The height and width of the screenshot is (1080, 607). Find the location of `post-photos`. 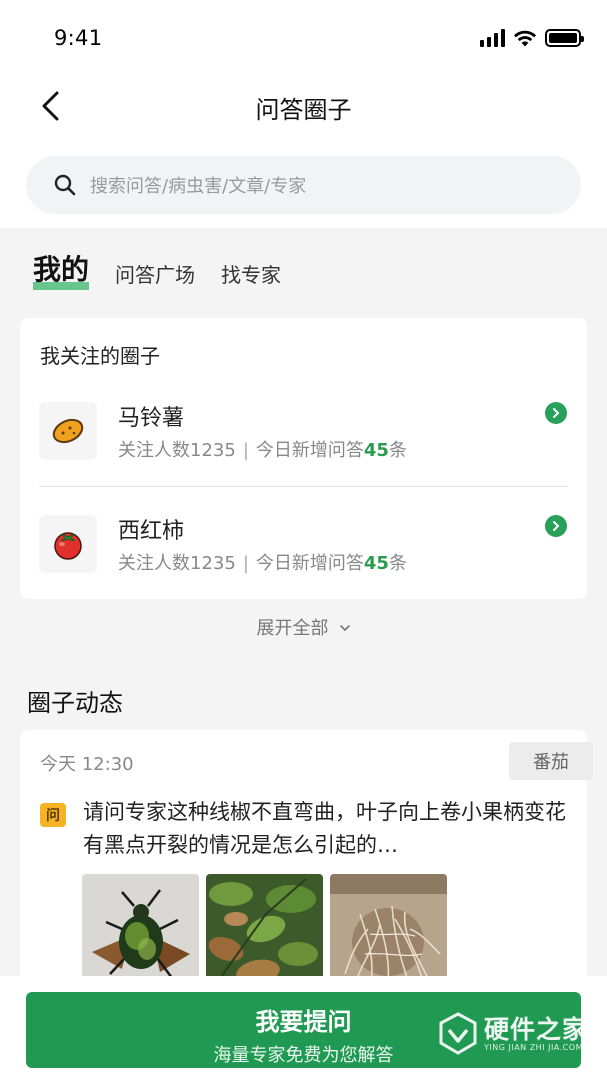

post-photos is located at coordinates (264, 932).